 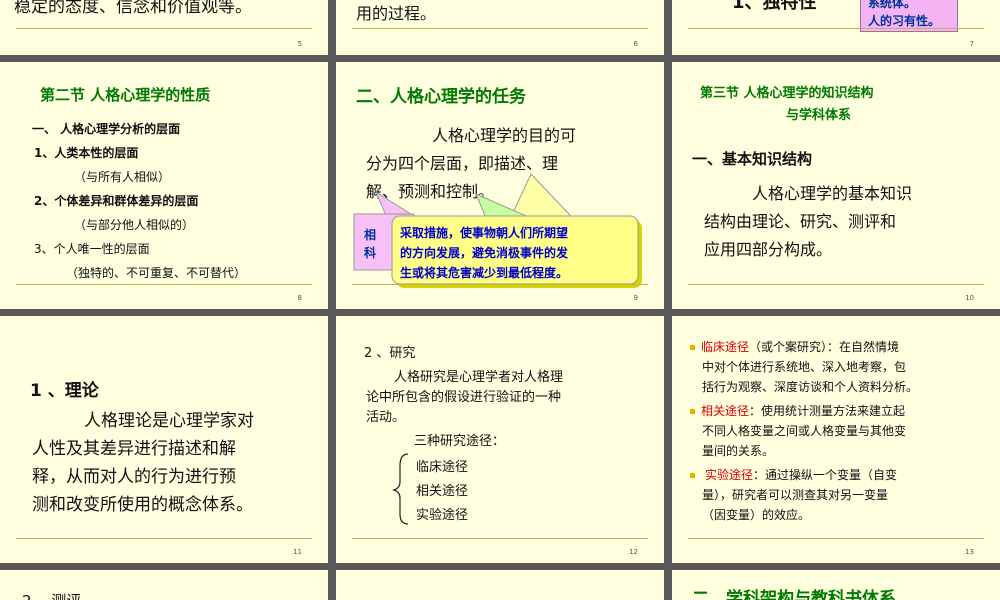 What do you see at coordinates (169, 421) in the screenshot?
I see `body-line: 人格理论是心理学家对` at bounding box center [169, 421].